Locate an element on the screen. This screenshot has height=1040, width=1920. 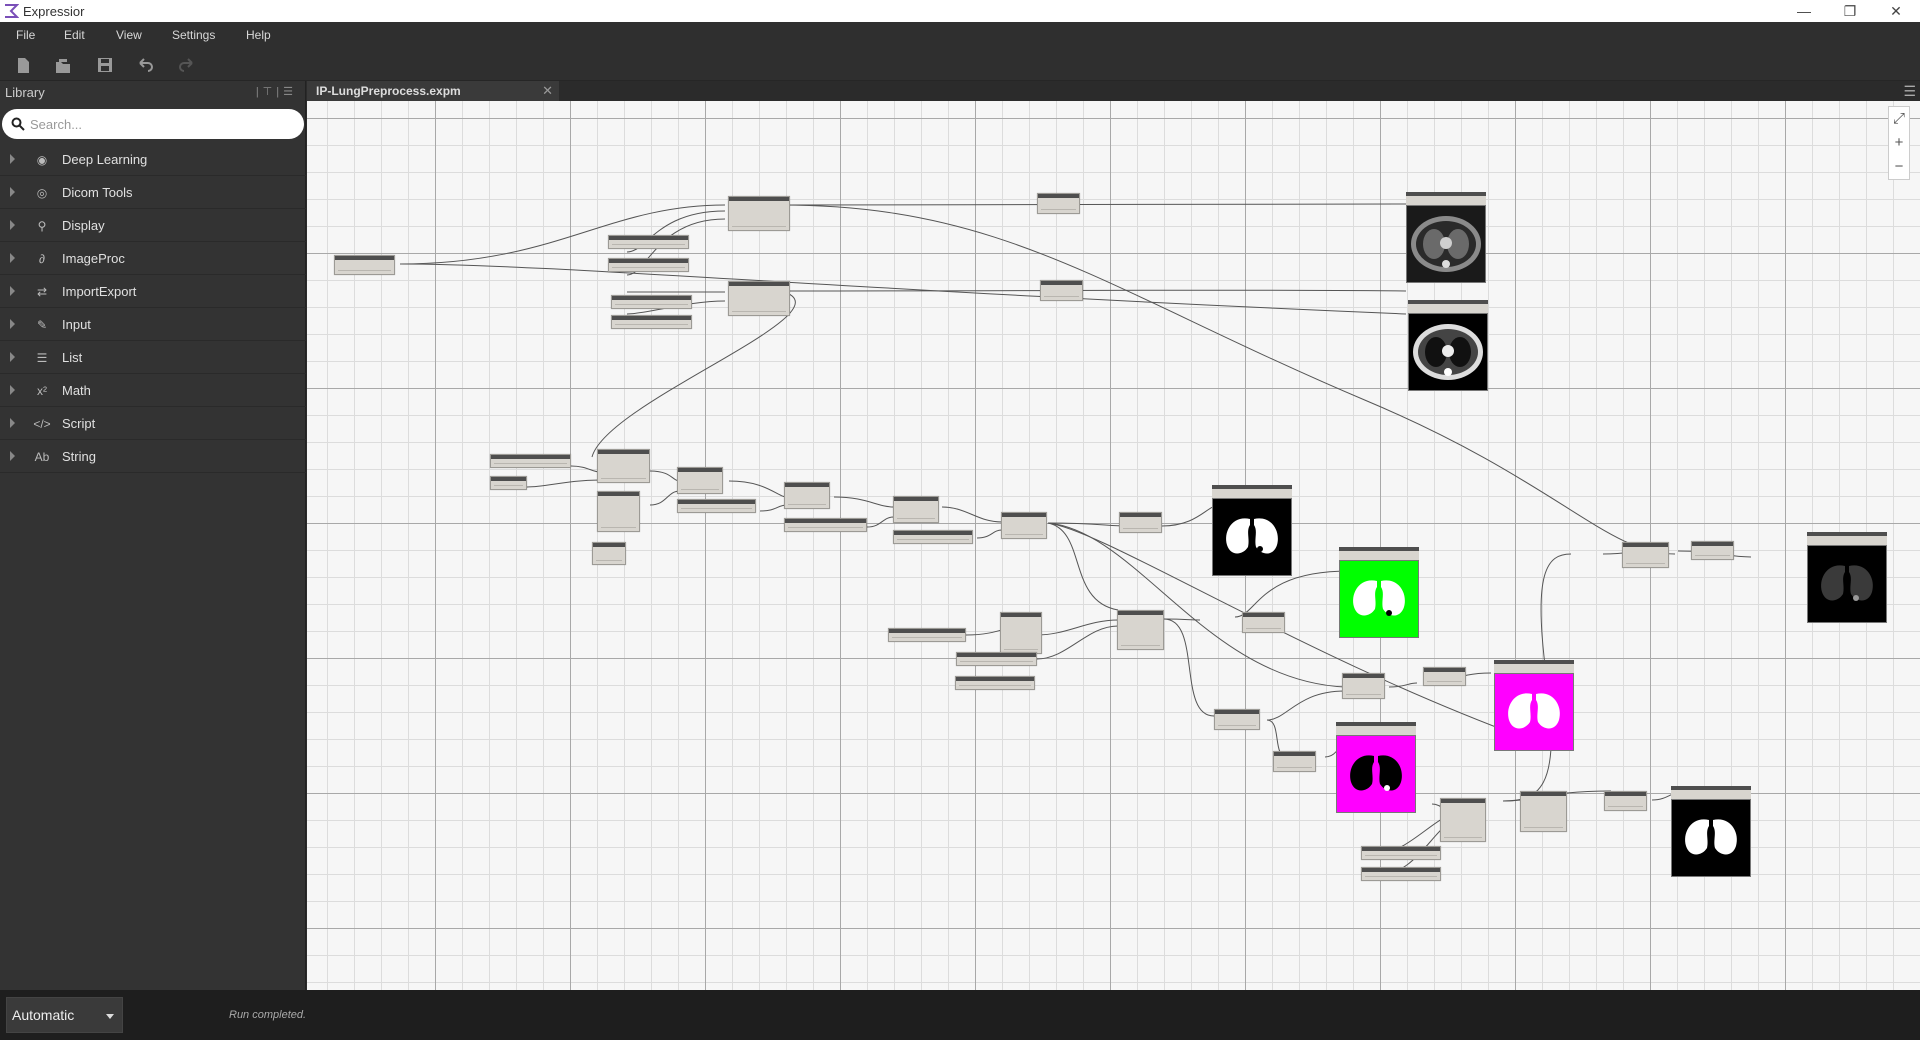
library-header: Library is located at coordinates (25, 92).